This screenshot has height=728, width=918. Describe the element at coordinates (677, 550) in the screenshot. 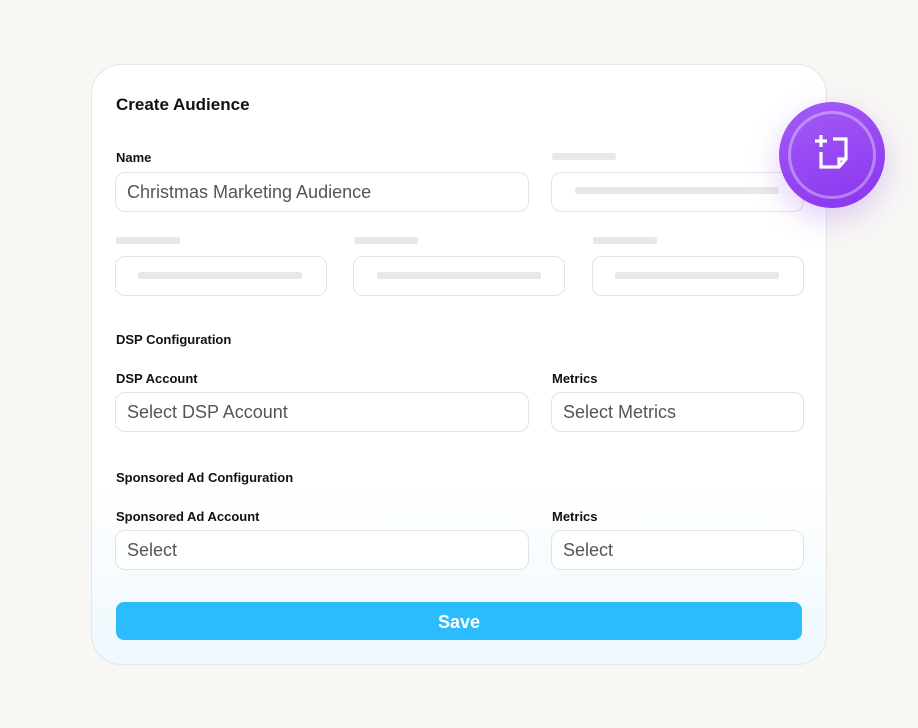

I see `sponsored-metrics-select: Select` at that location.